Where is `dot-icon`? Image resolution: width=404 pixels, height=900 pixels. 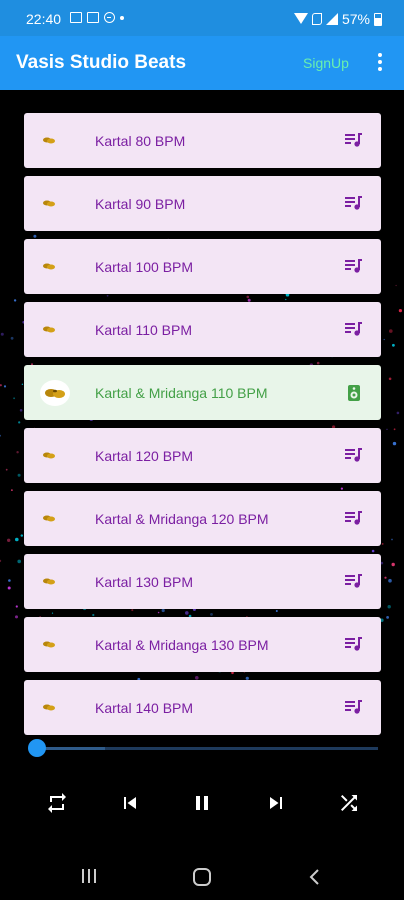
dot-icon is located at coordinates (122, 17).